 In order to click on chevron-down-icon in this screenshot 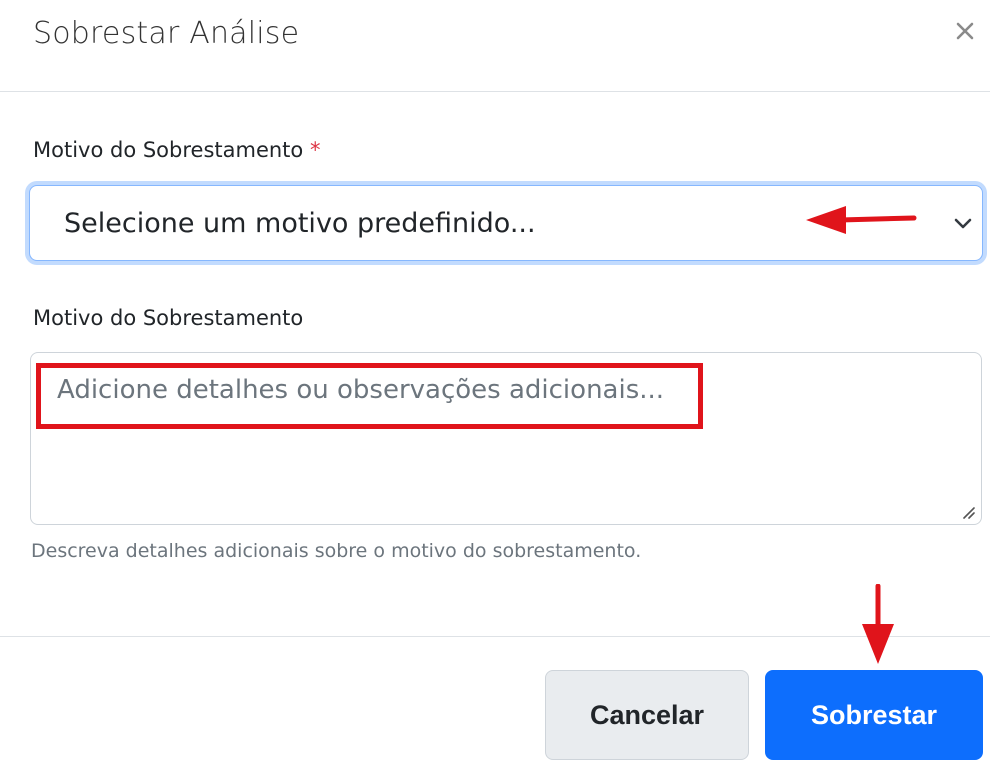, I will do `click(963, 223)`.